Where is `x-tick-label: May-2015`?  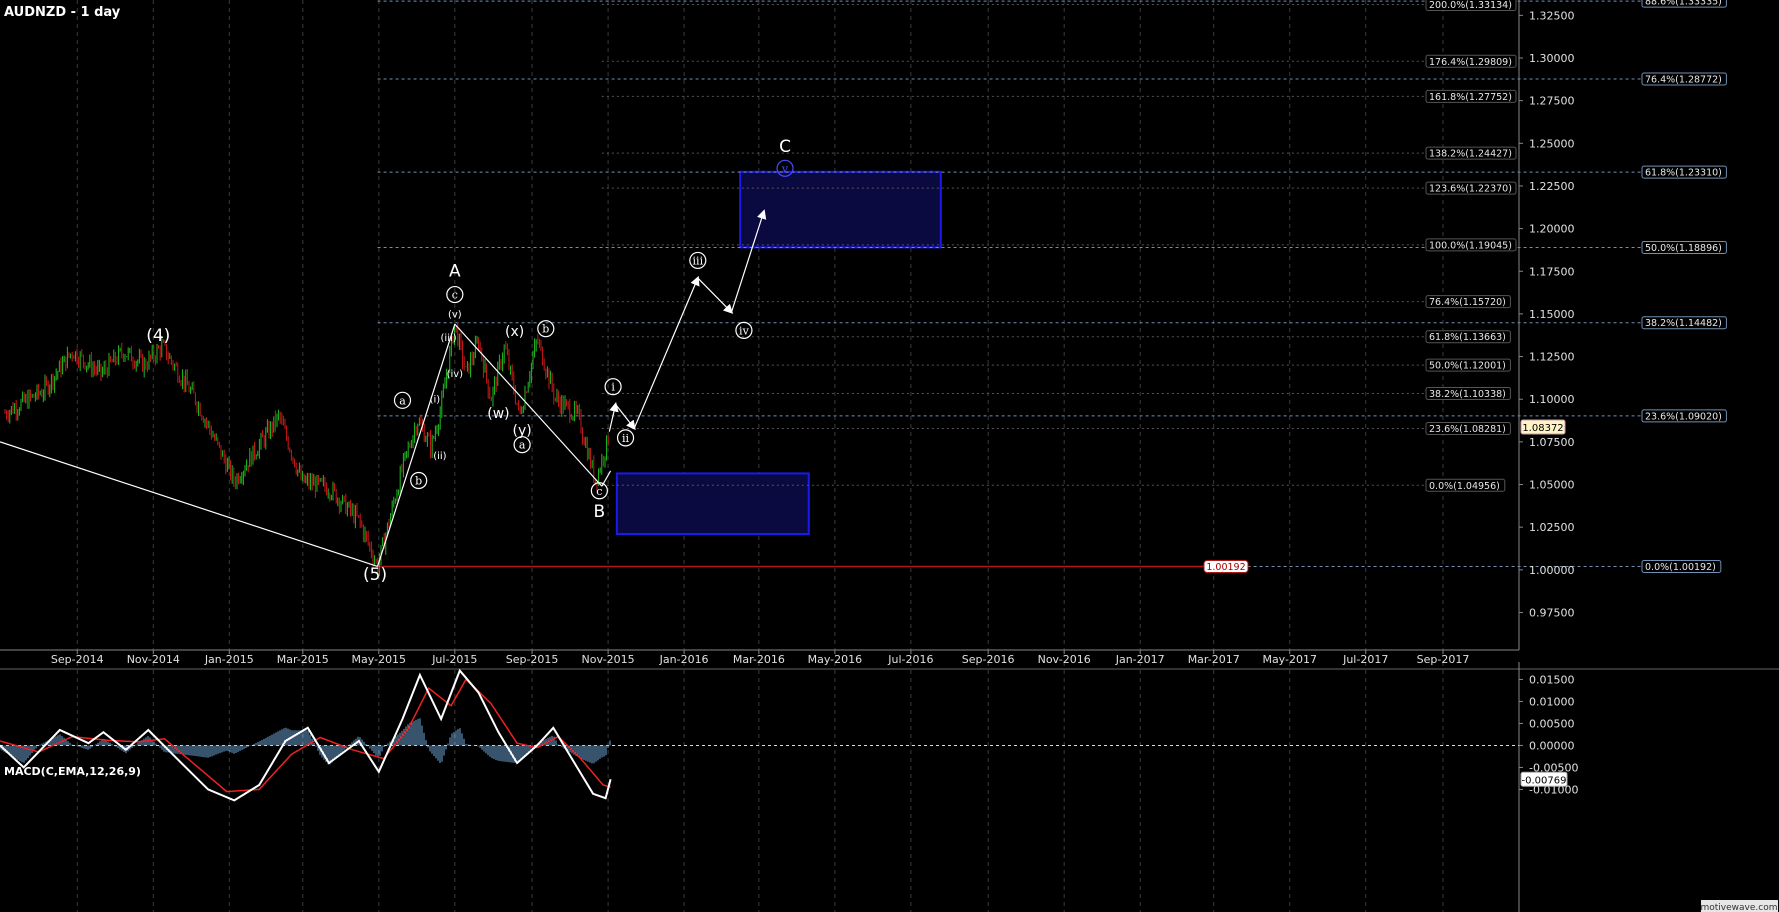 x-tick-label: May-2015 is located at coordinates (379, 659).